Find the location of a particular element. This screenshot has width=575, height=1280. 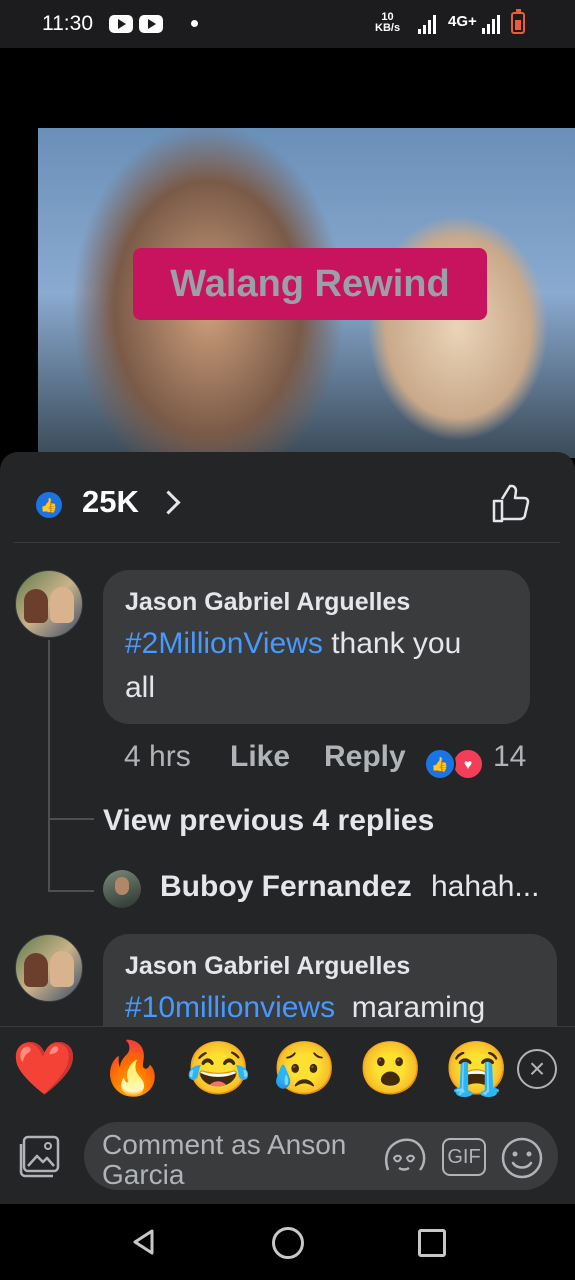

chevron-right-icon is located at coordinates (168, 502).